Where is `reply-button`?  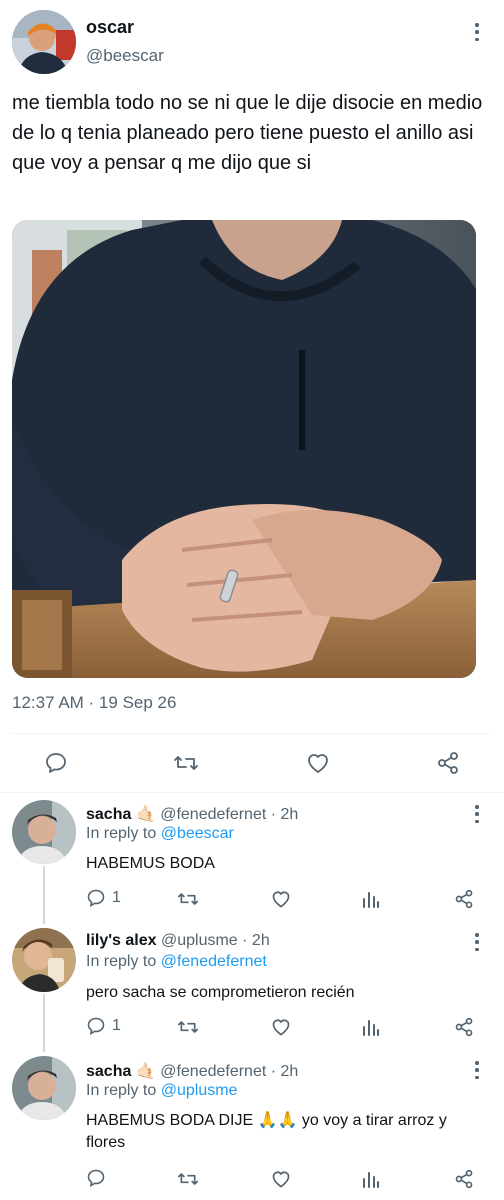 reply-button is located at coordinates (56, 763).